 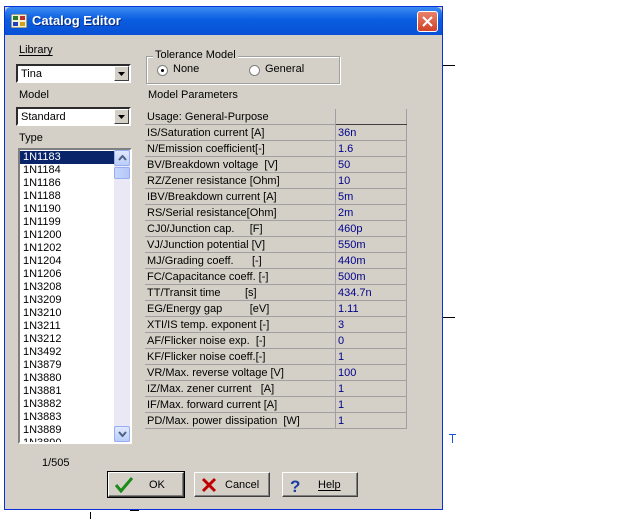 What do you see at coordinates (240, 212) in the screenshot?
I see `parameter-name: RS/Serial resistance[Ohm]` at bounding box center [240, 212].